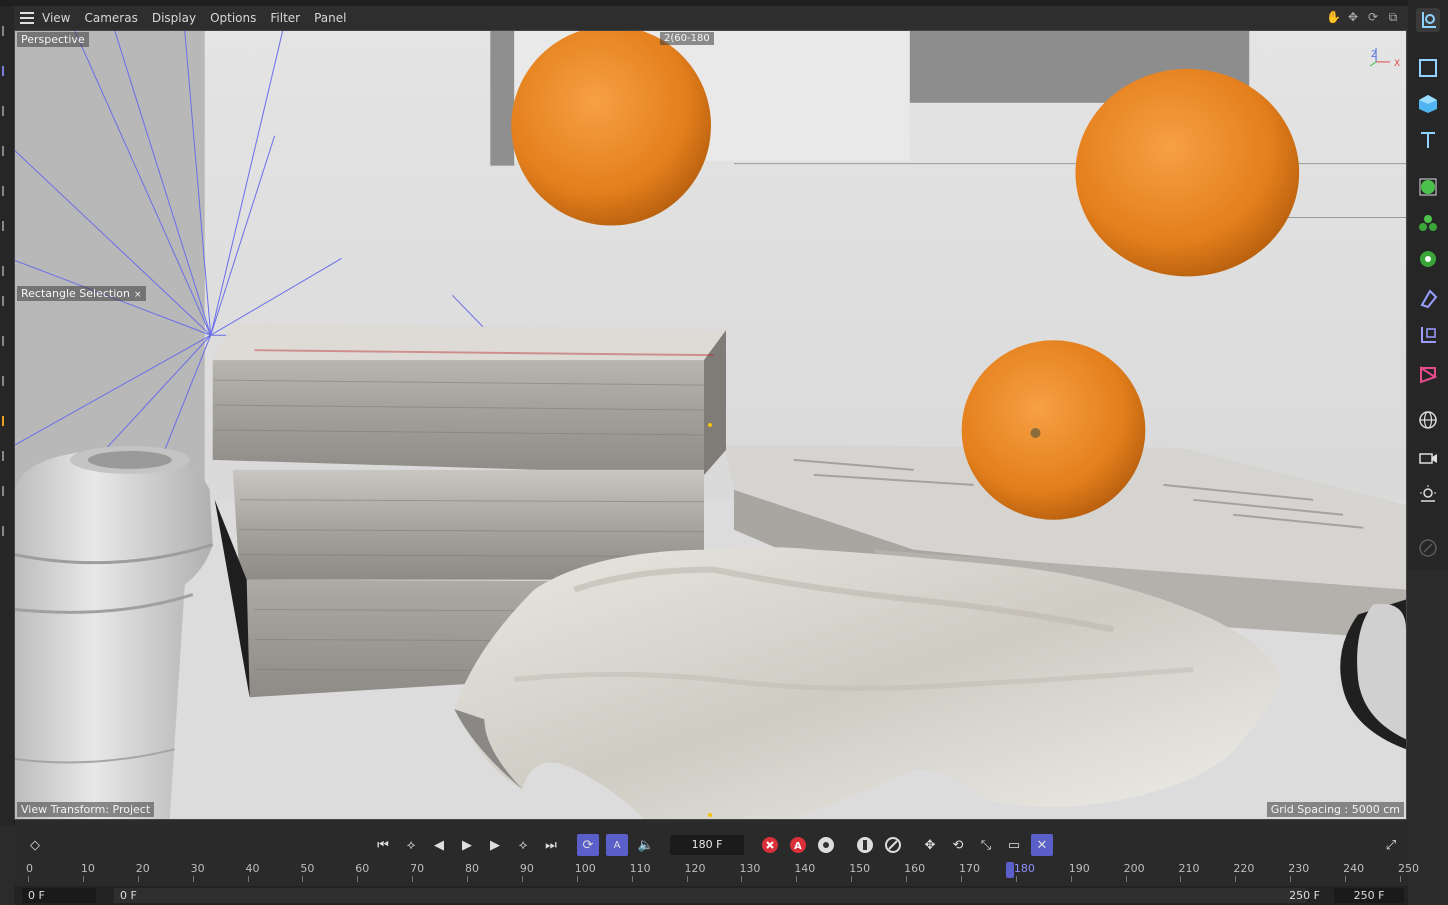 The image size is (1448, 905). Describe the element at coordinates (1428, 548) in the screenshot. I see `pen-tool-icon` at that location.